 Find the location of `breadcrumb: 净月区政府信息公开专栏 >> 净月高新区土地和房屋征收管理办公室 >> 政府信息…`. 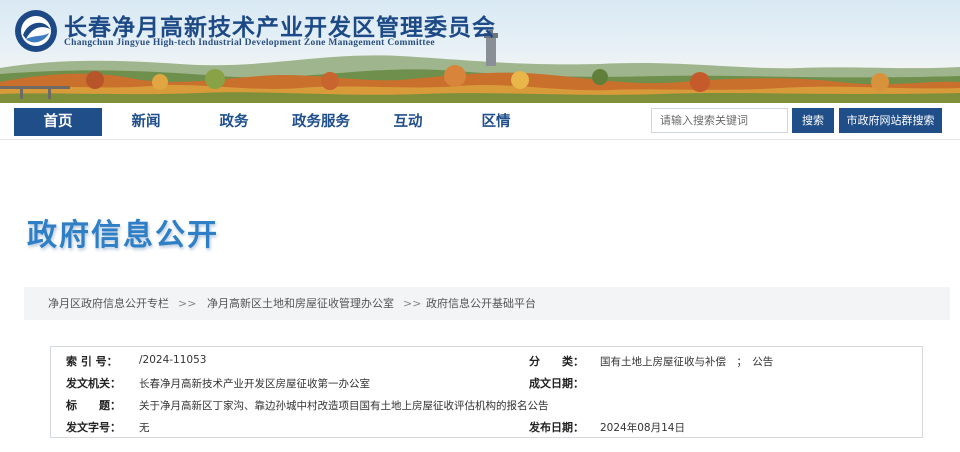

breadcrumb: 净月区政府信息公开专栏 >> 净月高新区土地和房屋征收管理办公室 >> 政府信息… is located at coordinates (487, 303).